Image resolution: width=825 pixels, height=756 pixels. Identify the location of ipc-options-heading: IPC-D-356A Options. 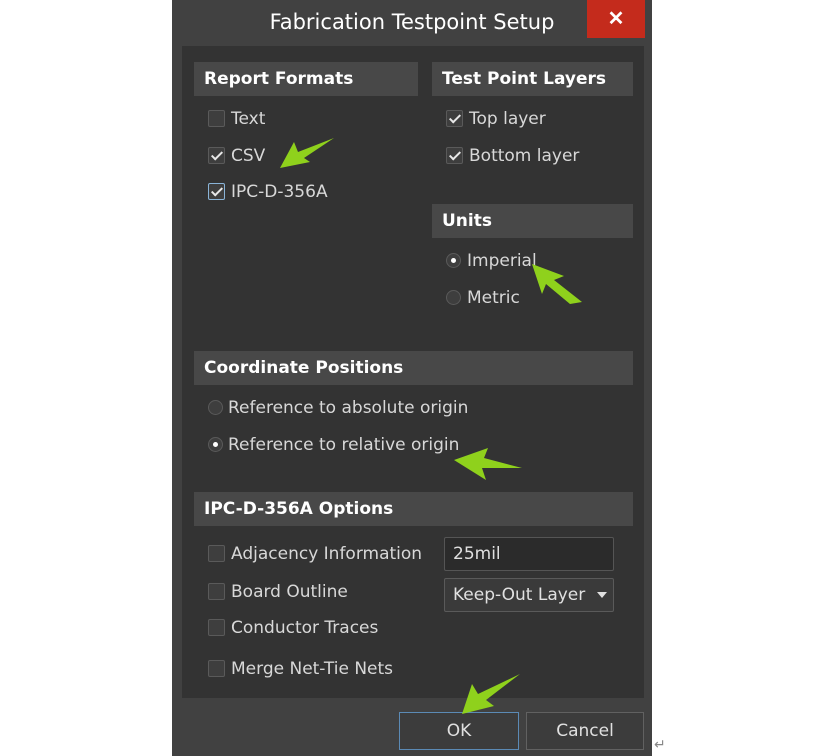
(413, 509).